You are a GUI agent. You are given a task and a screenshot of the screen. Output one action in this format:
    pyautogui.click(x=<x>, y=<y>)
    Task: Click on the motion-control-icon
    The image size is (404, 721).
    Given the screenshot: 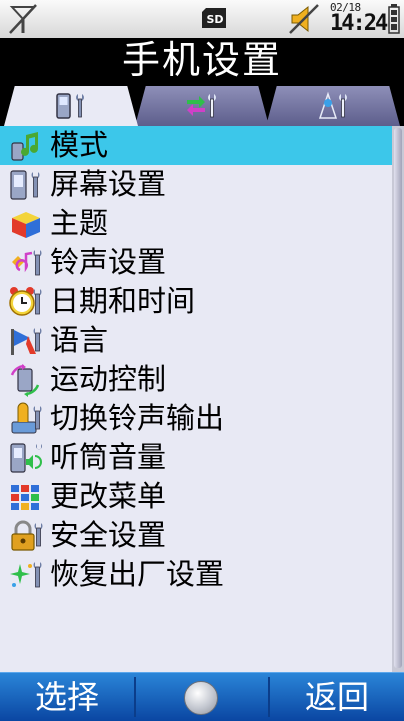 What is the action you would take?
    pyautogui.click(x=25, y=380)
    